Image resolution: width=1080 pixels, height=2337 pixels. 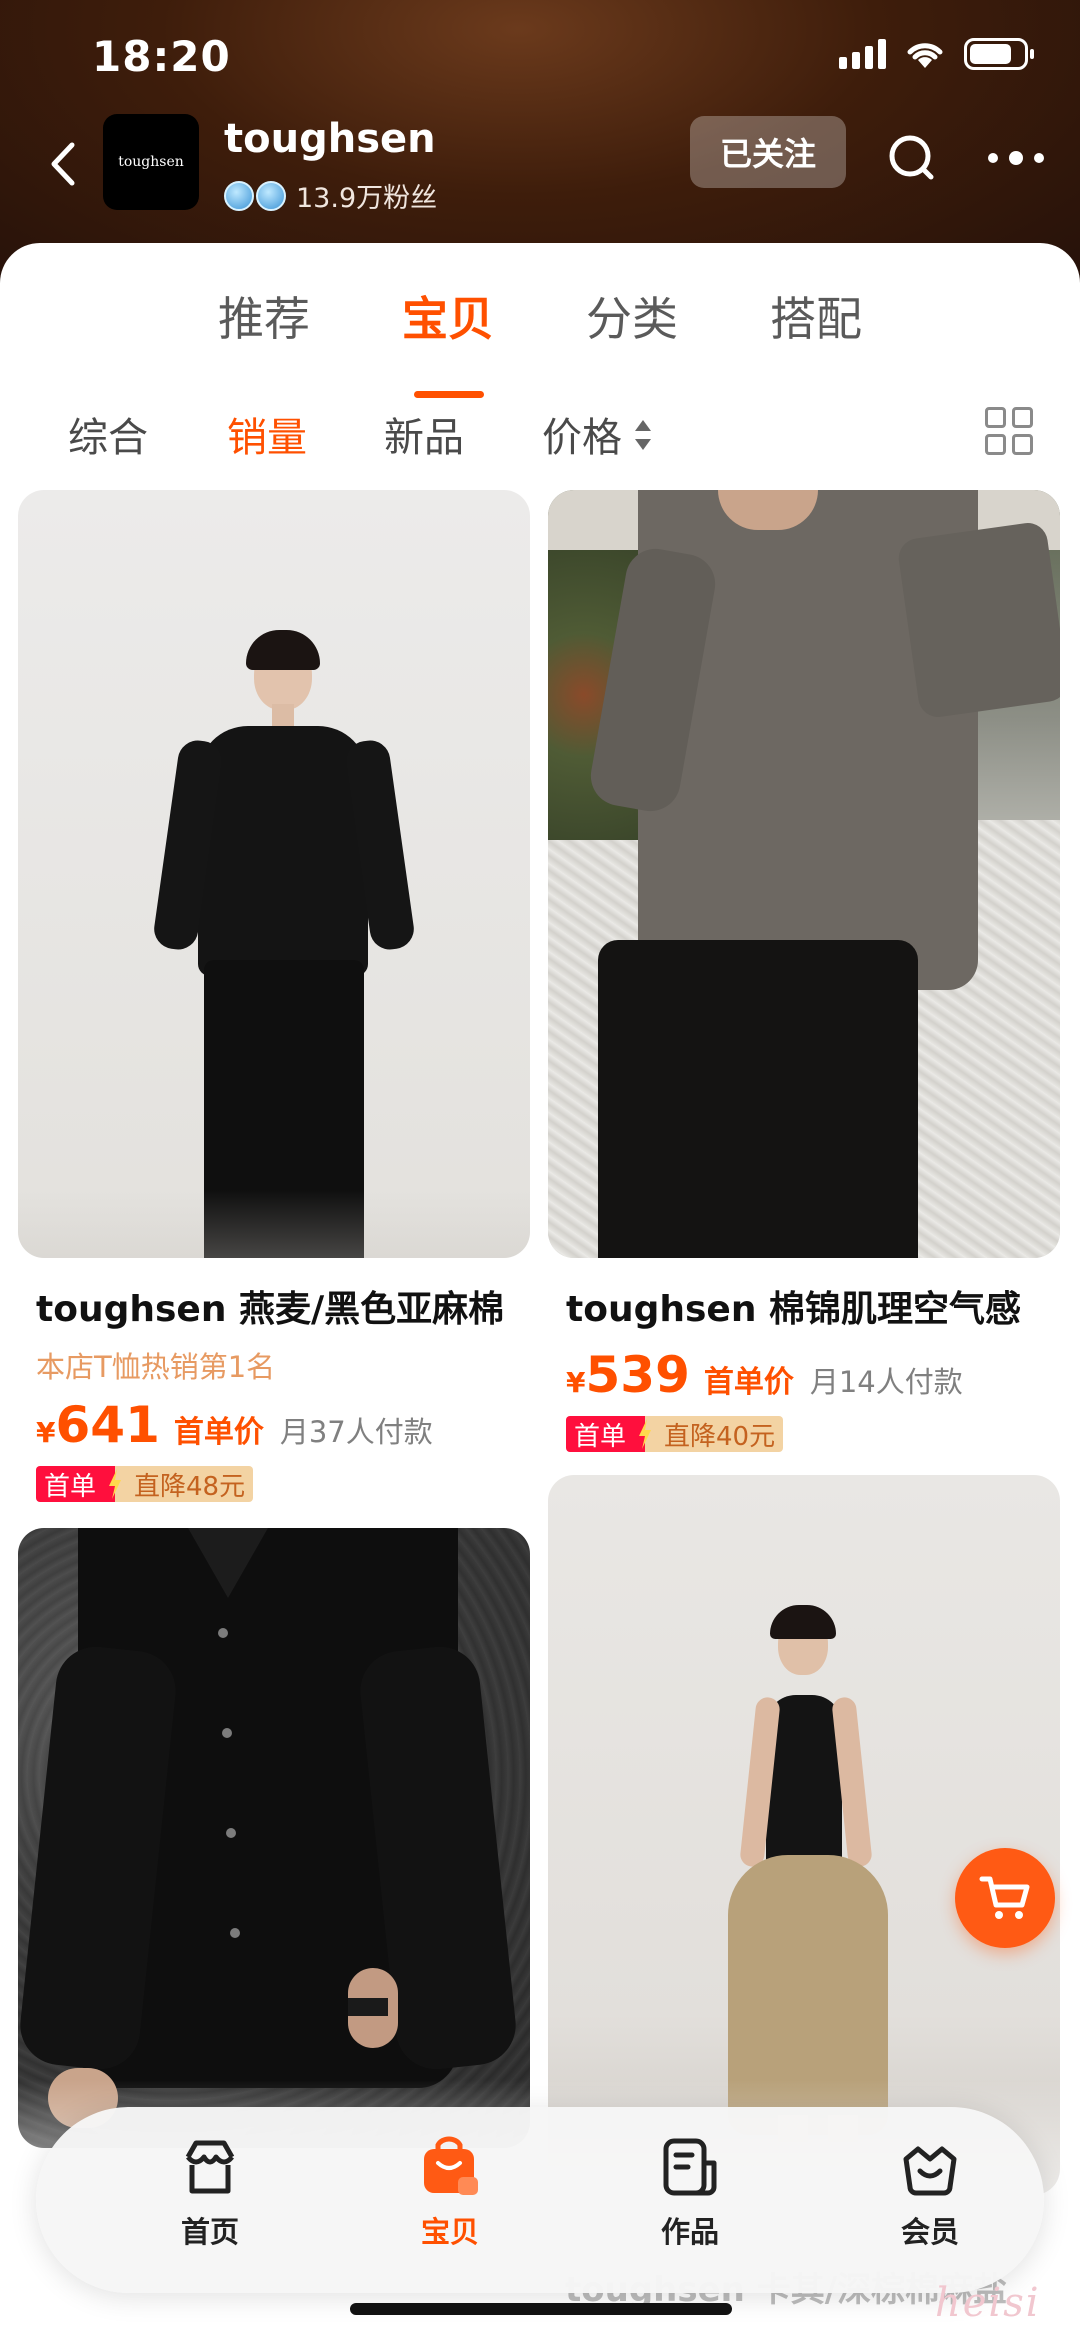 What do you see at coordinates (540, 435) in the screenshot?
I see `sort-bar: 综合 销量 新品 价格` at bounding box center [540, 435].